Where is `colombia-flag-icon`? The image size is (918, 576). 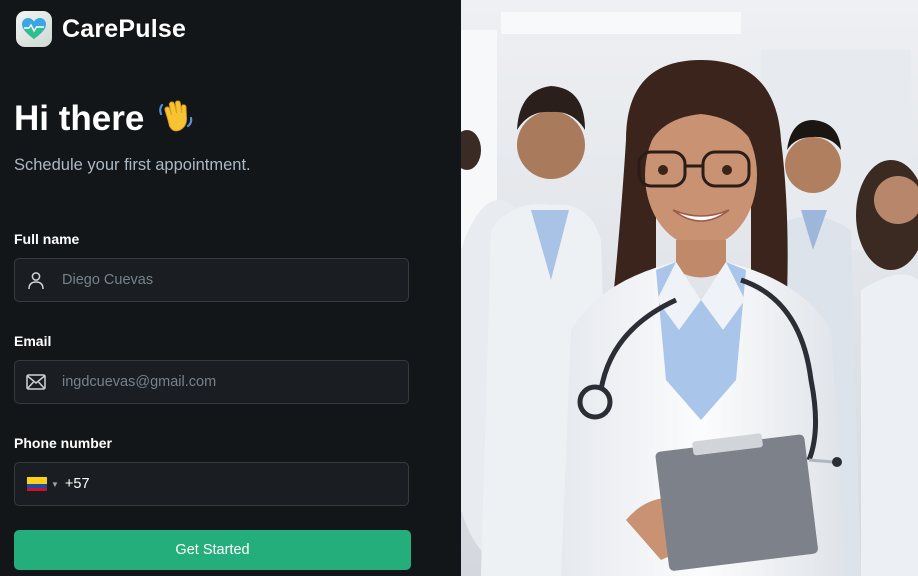
colombia-flag-icon is located at coordinates (37, 484).